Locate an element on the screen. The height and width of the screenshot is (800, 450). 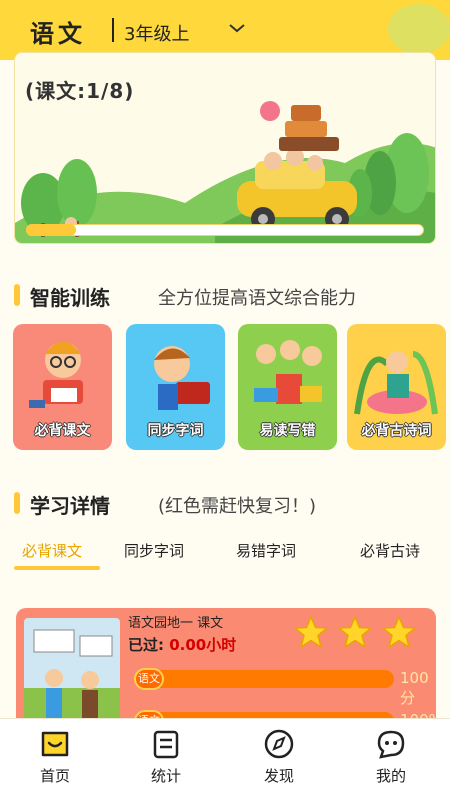
lesson-name: 语文园地一 课文 is located at coordinates (176, 623).